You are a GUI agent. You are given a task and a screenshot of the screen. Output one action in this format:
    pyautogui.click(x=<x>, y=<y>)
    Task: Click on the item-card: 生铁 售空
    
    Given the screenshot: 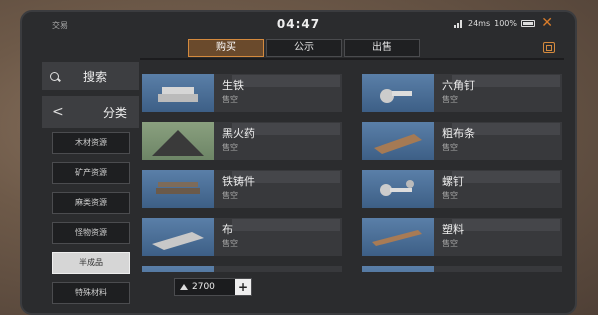 What is the action you would take?
    pyautogui.click(x=242, y=93)
    